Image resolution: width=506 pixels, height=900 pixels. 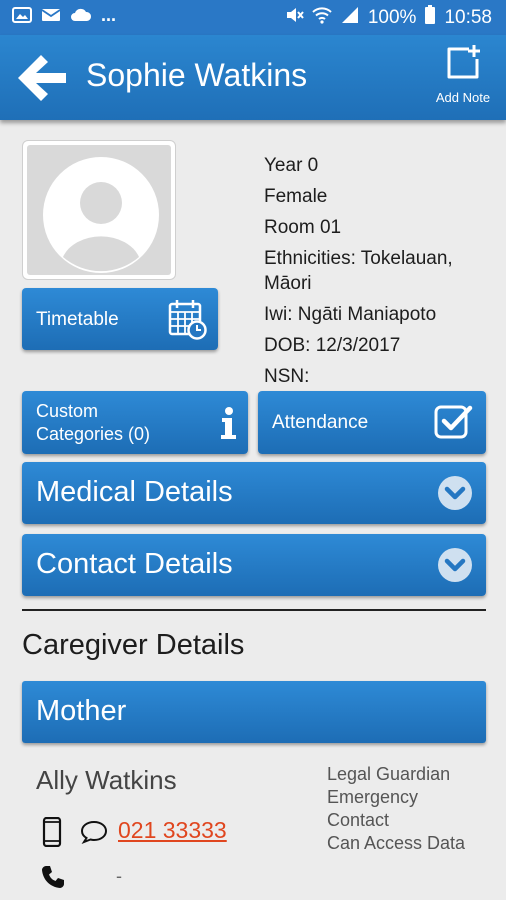 What do you see at coordinates (254, 712) in the screenshot?
I see `caregiver-relation-header: Mother` at bounding box center [254, 712].